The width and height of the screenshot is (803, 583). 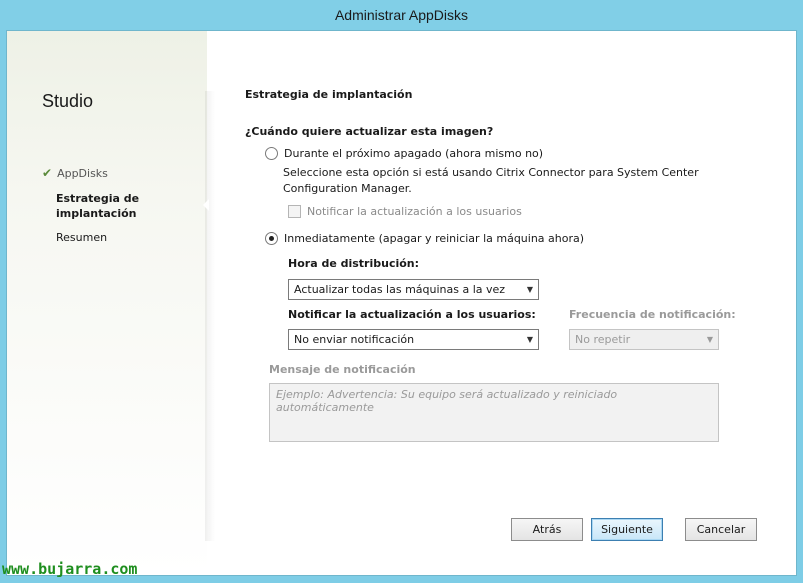 I want to click on sidebar-step-appdisks: ✔ AppDisks, so click(x=75, y=173).